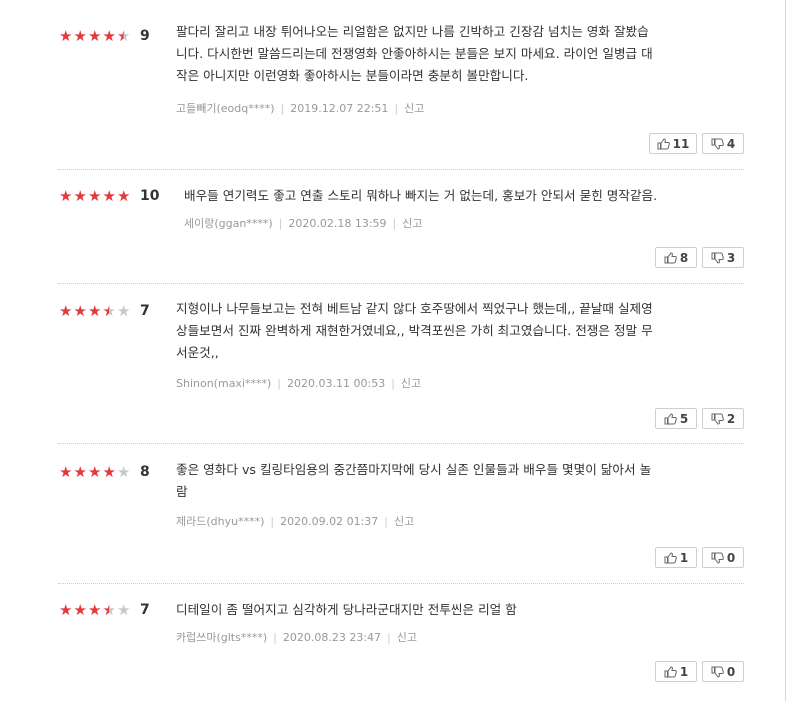 The height and width of the screenshot is (701, 800). Describe the element at coordinates (221, 637) in the screenshot. I see `author-link: 카럽쓰마(glts****)` at that location.